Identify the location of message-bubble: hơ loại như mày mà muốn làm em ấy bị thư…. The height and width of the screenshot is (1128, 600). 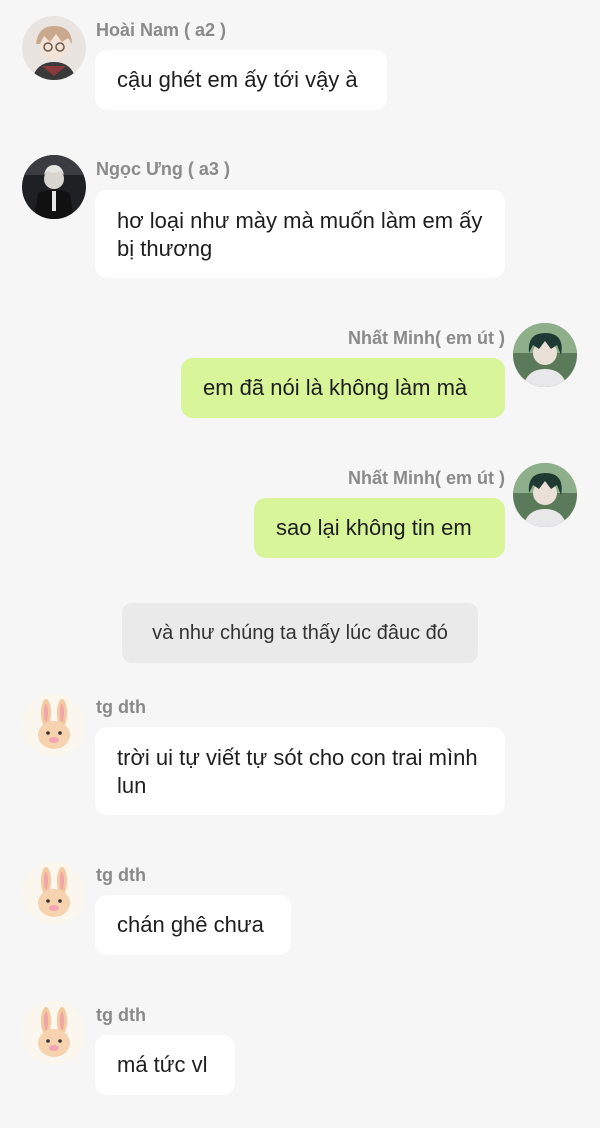
(300, 234).